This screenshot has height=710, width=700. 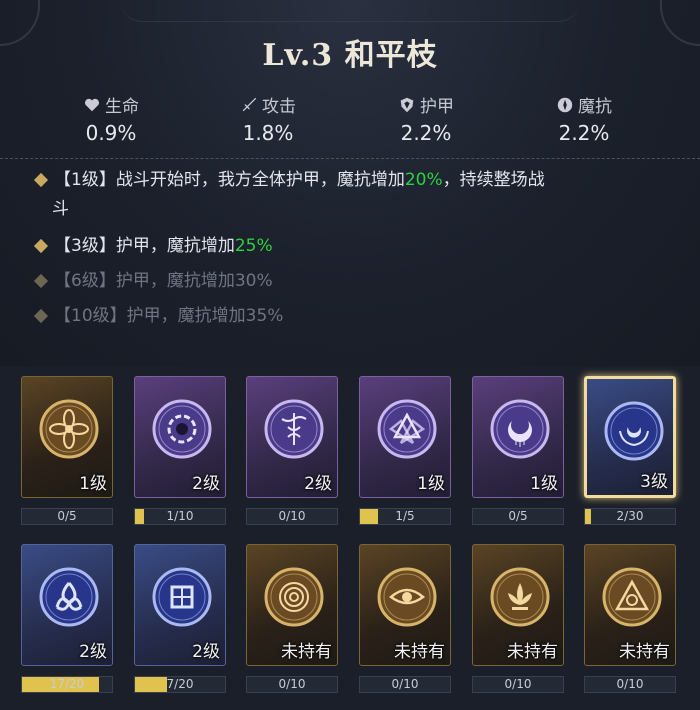 I want to click on stat-label: 护甲, so click(x=437, y=107).